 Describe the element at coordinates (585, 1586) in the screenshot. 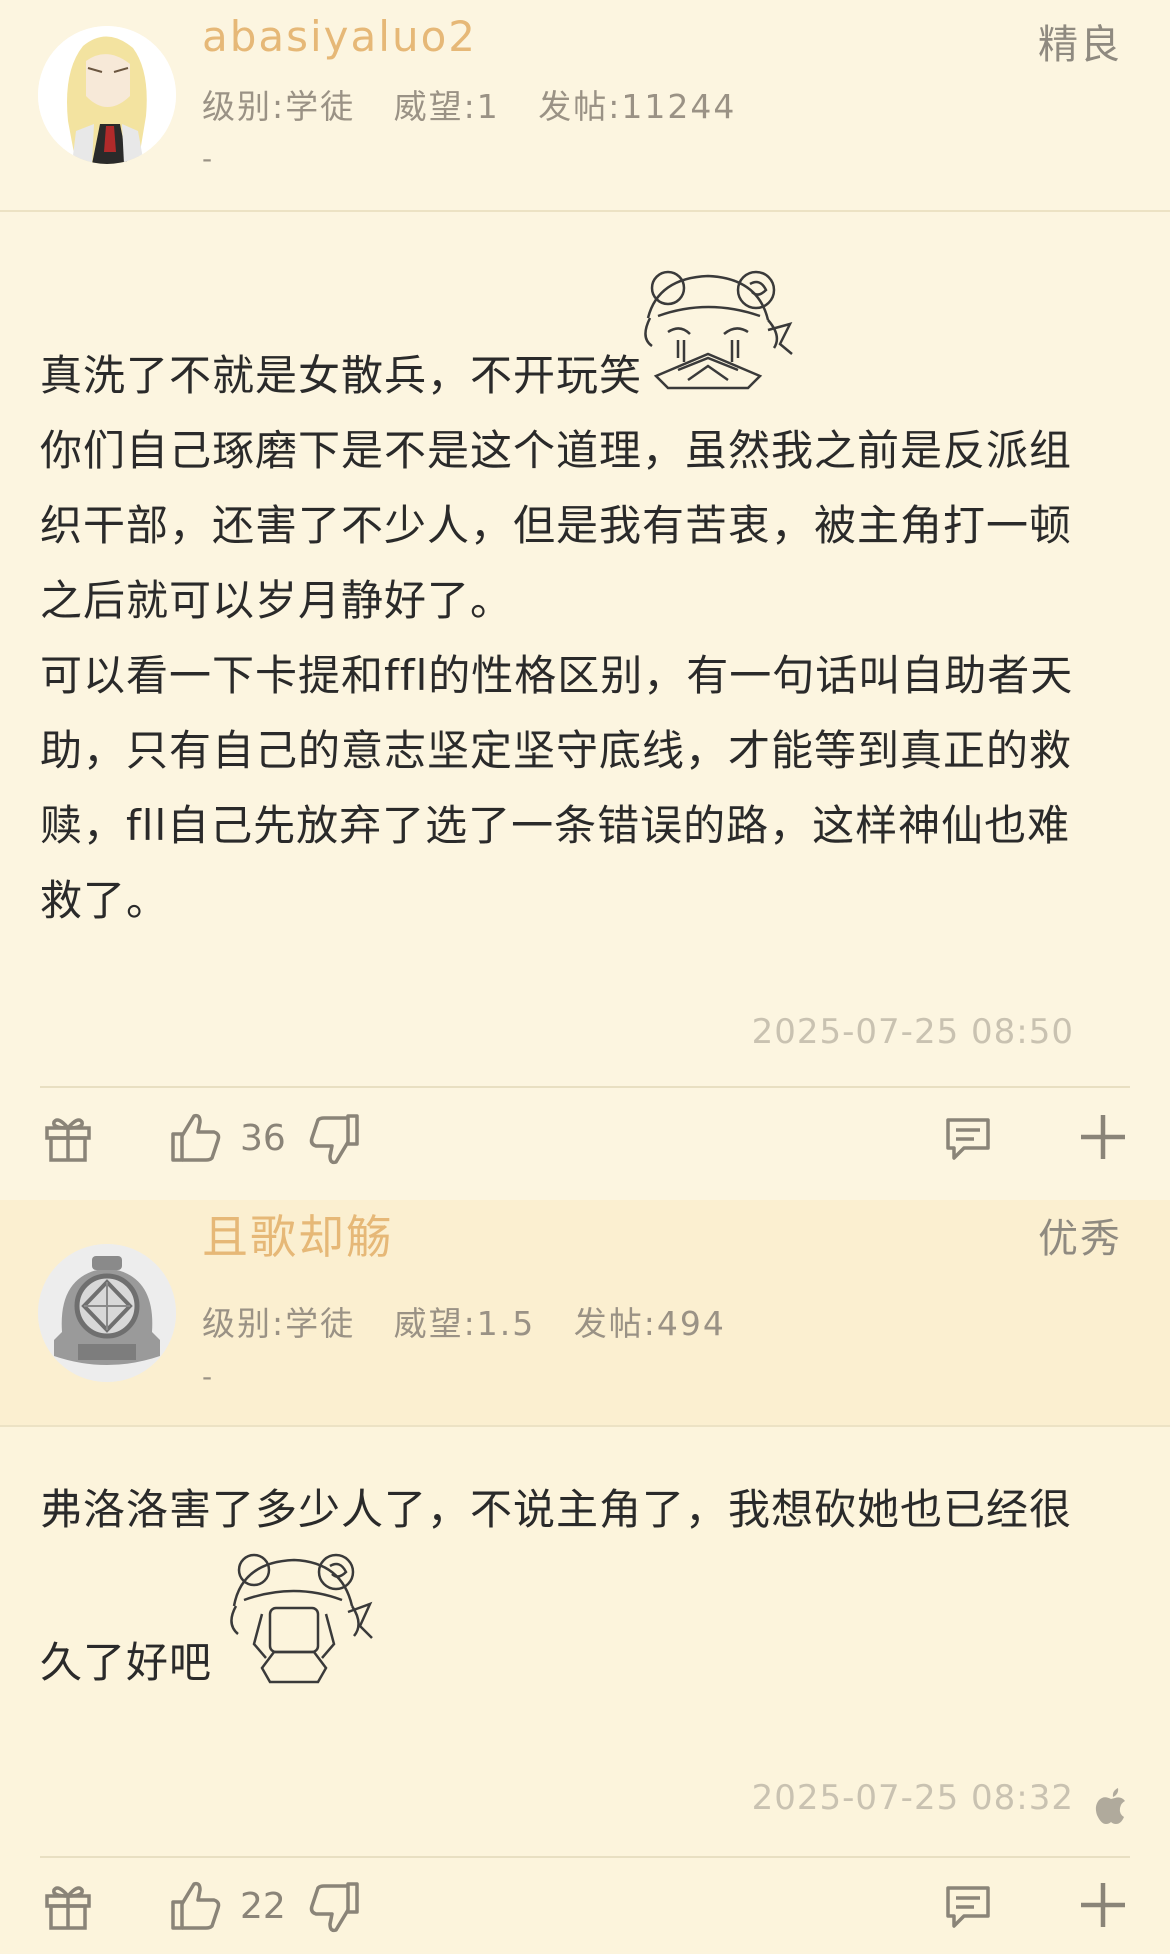

I see `post-content: 弗洛洛害了多少人了，不说主角了，我想砍她也已经很 久了好吧` at that location.